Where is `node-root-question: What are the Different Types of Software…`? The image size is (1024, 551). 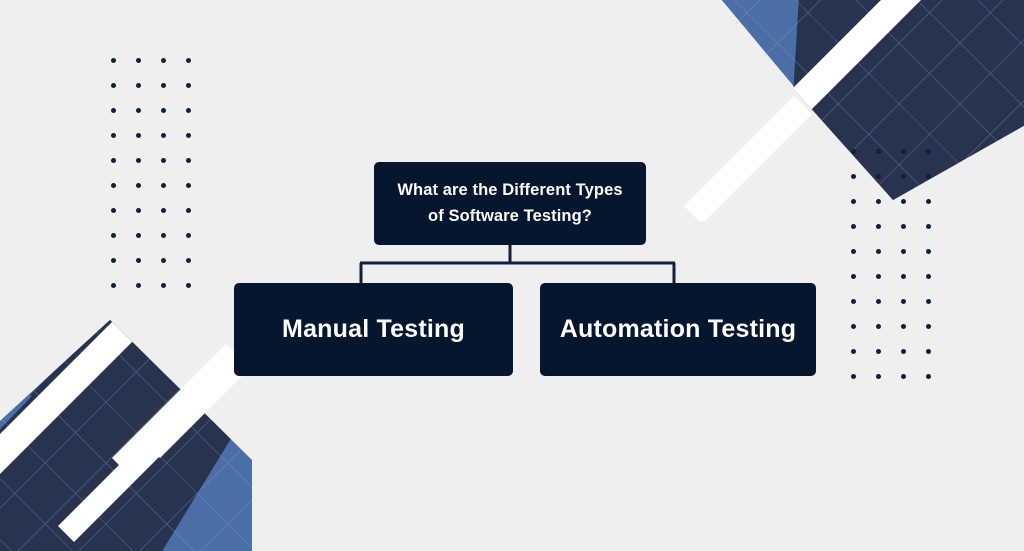 node-root-question: What are the Different Types of Software… is located at coordinates (510, 203).